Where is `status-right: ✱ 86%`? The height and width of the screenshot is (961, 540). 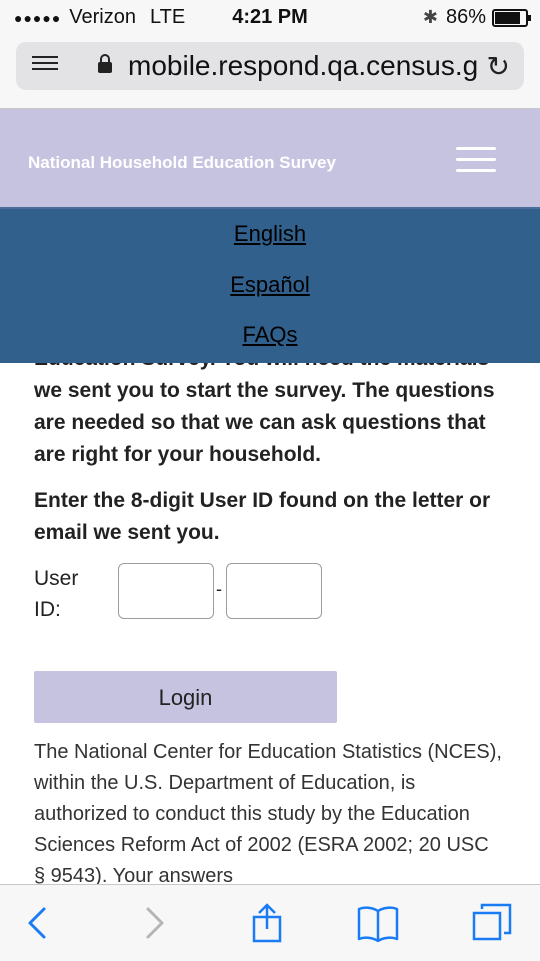
status-right: ✱ 86% is located at coordinates (476, 17).